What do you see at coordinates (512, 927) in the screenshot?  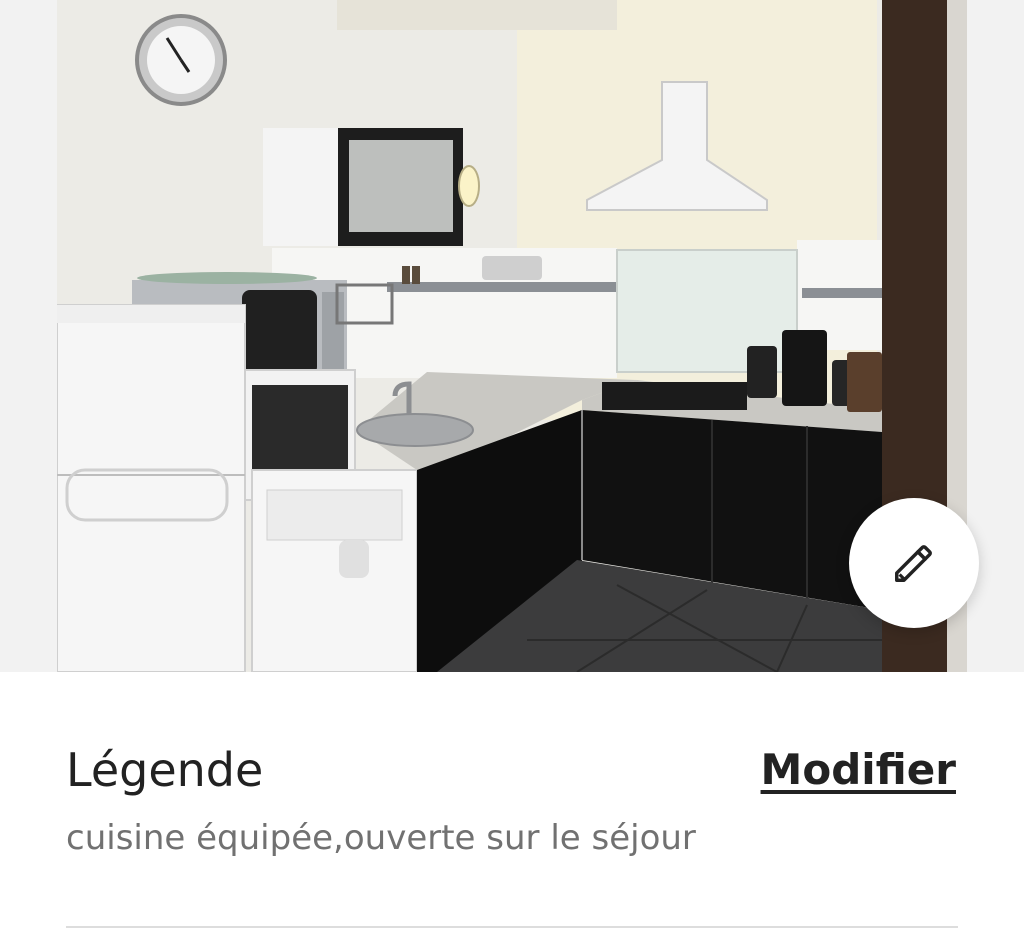 I see `divider` at bounding box center [512, 927].